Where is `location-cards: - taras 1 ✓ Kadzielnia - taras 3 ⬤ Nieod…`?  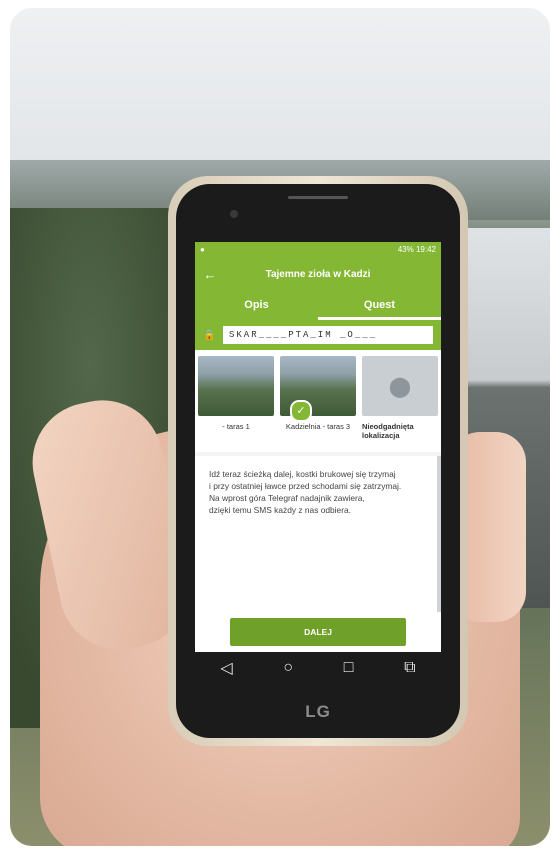
location-cards: - taras 1 ✓ Kadzielnia - taras 3 ⬤ Nieod… is located at coordinates (318, 401).